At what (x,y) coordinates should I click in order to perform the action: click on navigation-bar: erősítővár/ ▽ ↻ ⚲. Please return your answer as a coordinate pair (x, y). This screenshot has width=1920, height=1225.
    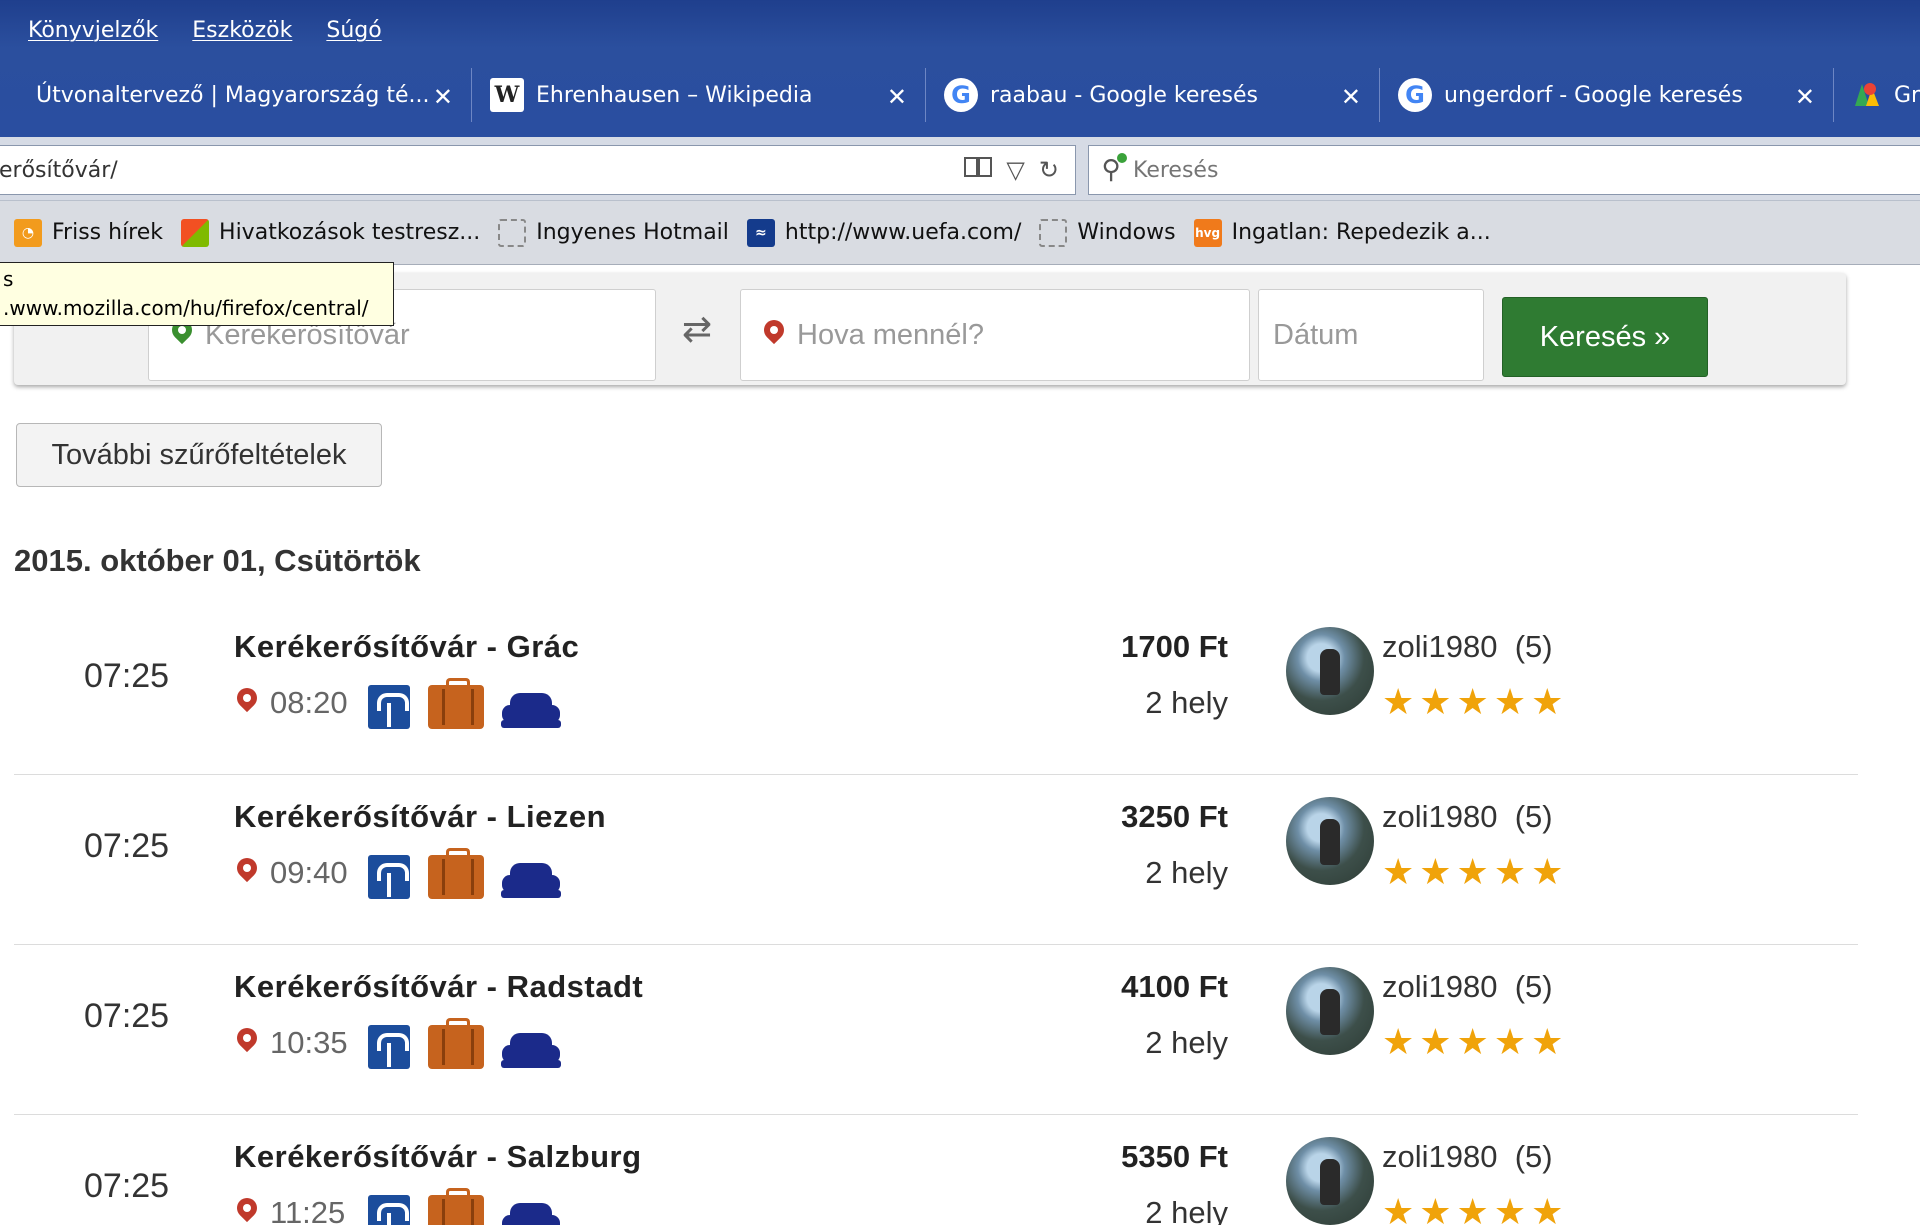
    Looking at the image, I should click on (960, 169).